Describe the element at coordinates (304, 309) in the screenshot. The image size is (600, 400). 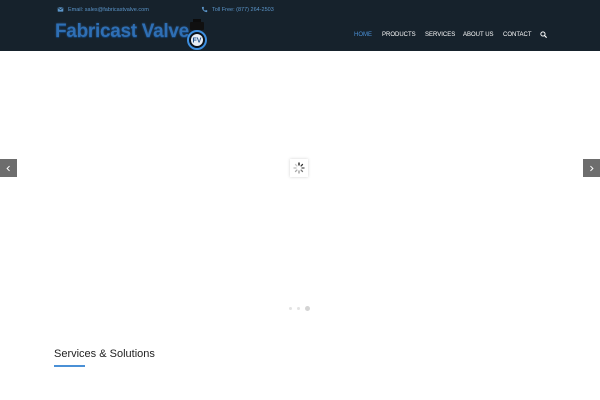
I see `slider-pagination` at that location.